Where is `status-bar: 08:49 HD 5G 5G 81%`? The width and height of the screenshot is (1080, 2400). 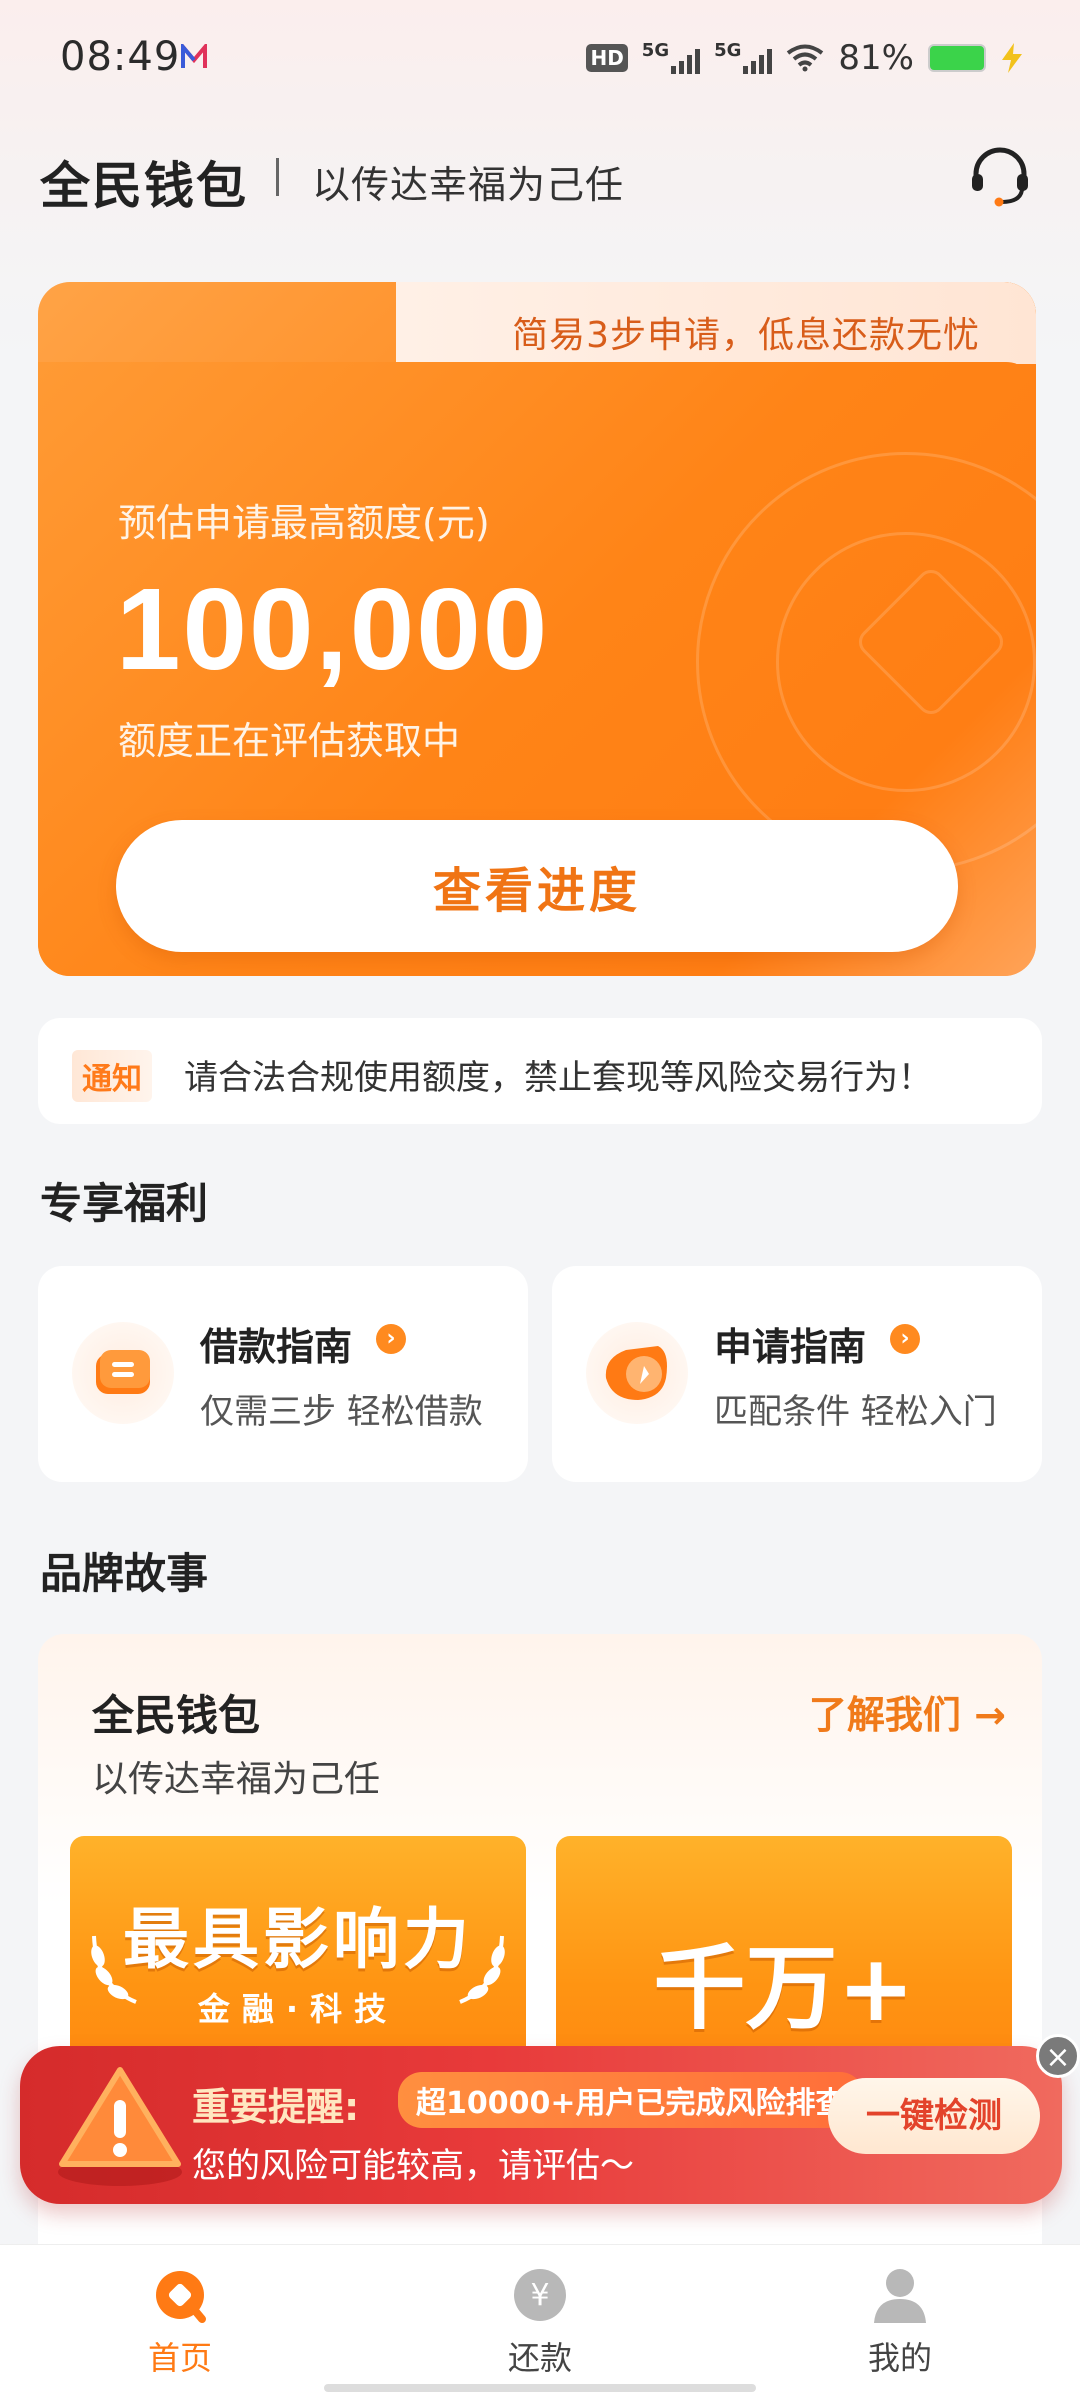 status-bar: 08:49 HD 5G 5G 81% is located at coordinates (540, 60).